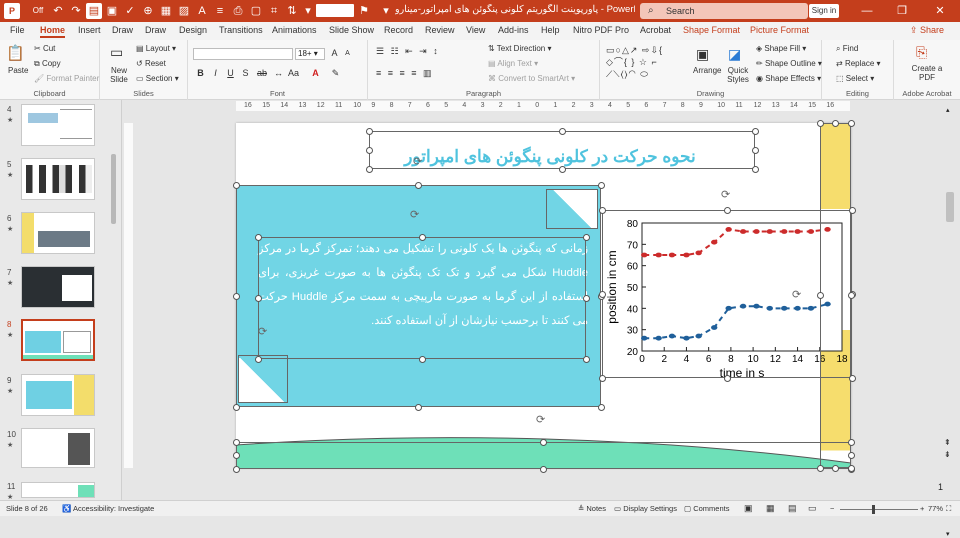 This screenshot has width=960, height=538. What do you see at coordinates (935, 508) in the screenshot?
I see `zoom-level: 77%` at bounding box center [935, 508].